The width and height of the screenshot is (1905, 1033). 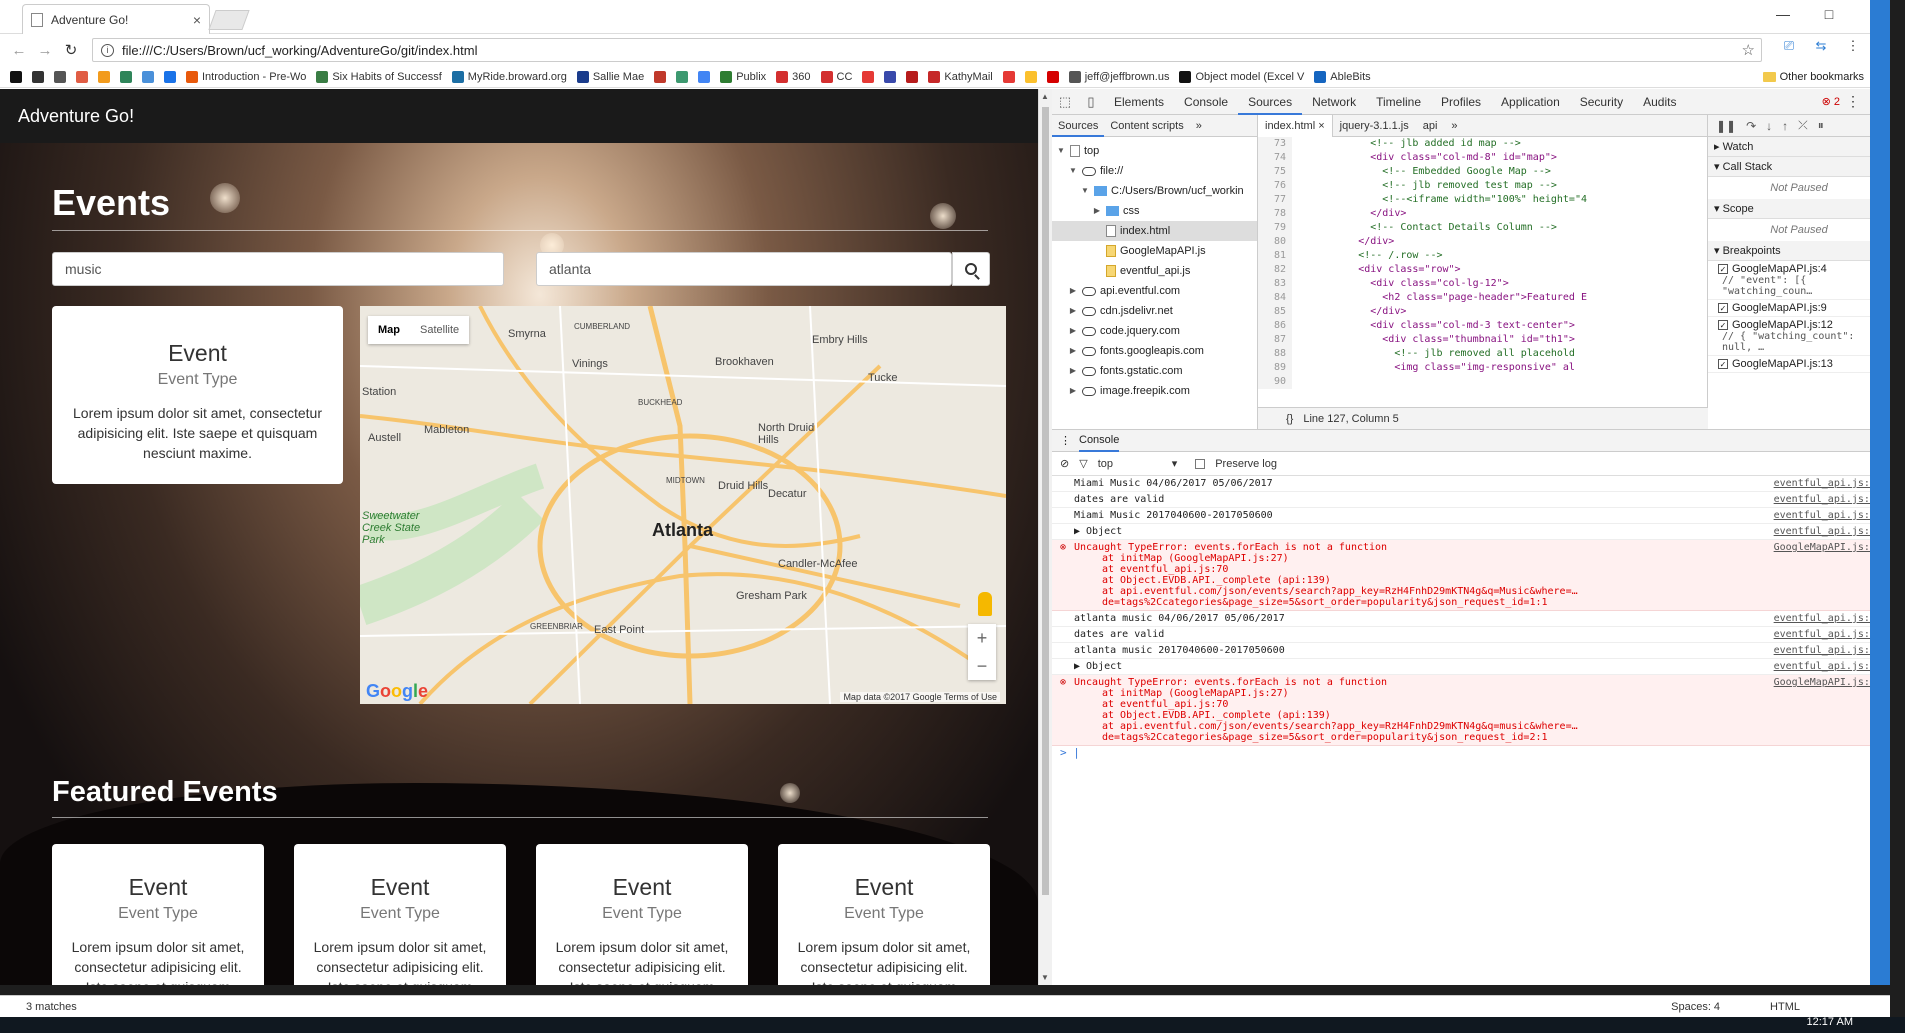 I want to click on subtab-sources: Sources, so click(x=1078, y=126).